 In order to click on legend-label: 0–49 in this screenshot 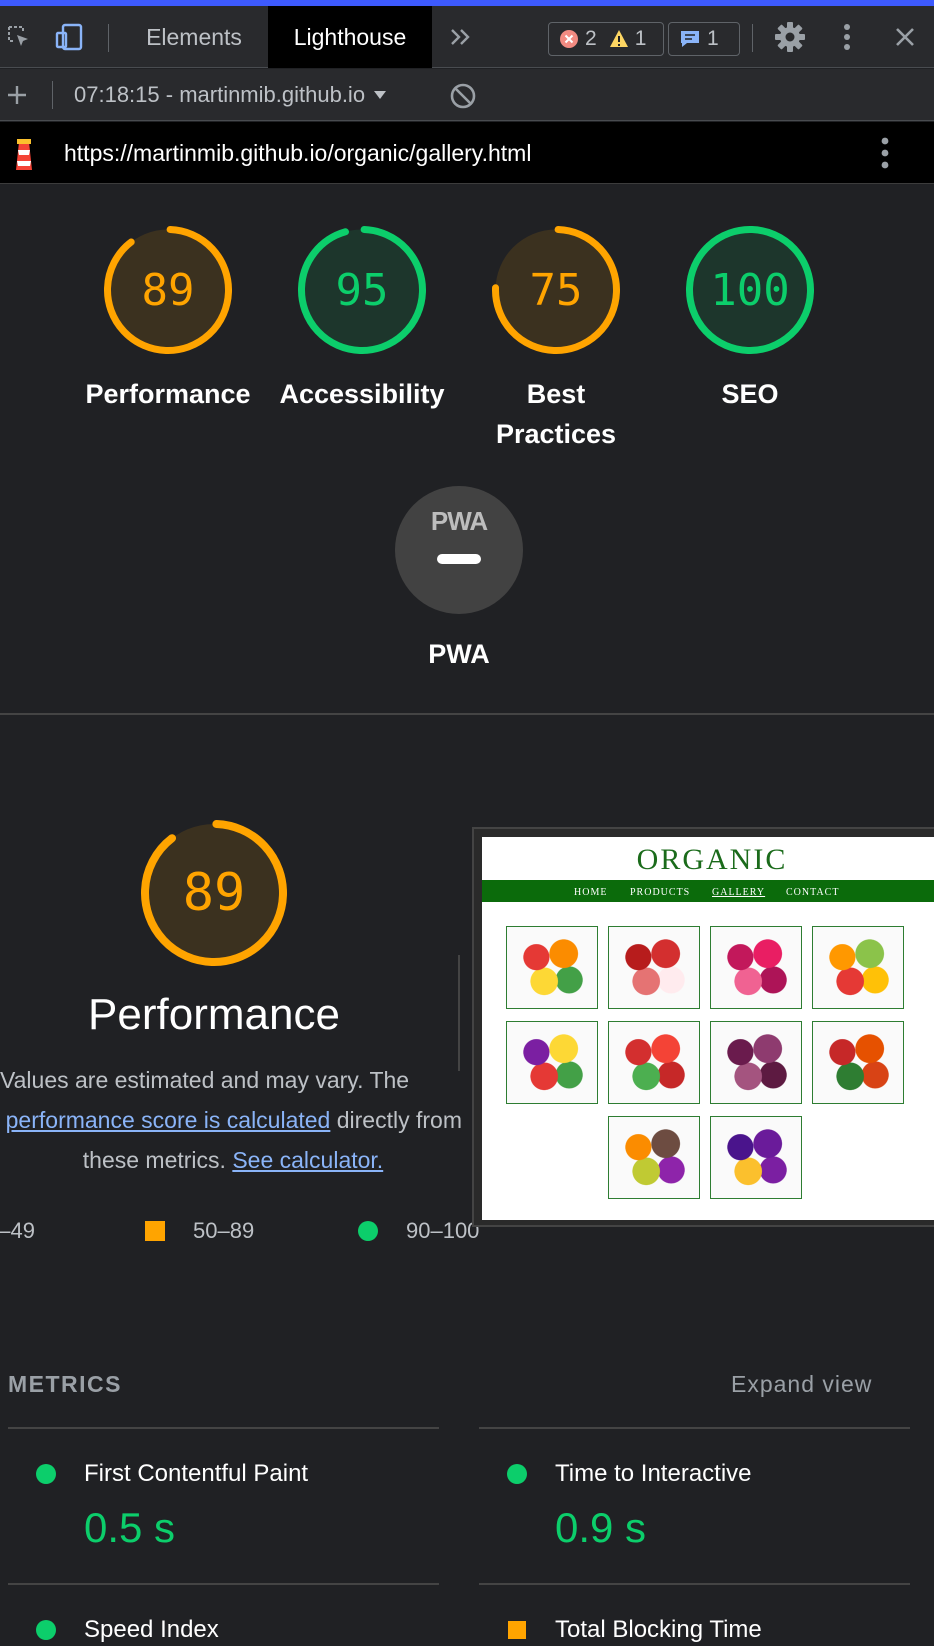, I will do `click(17, 1230)`.